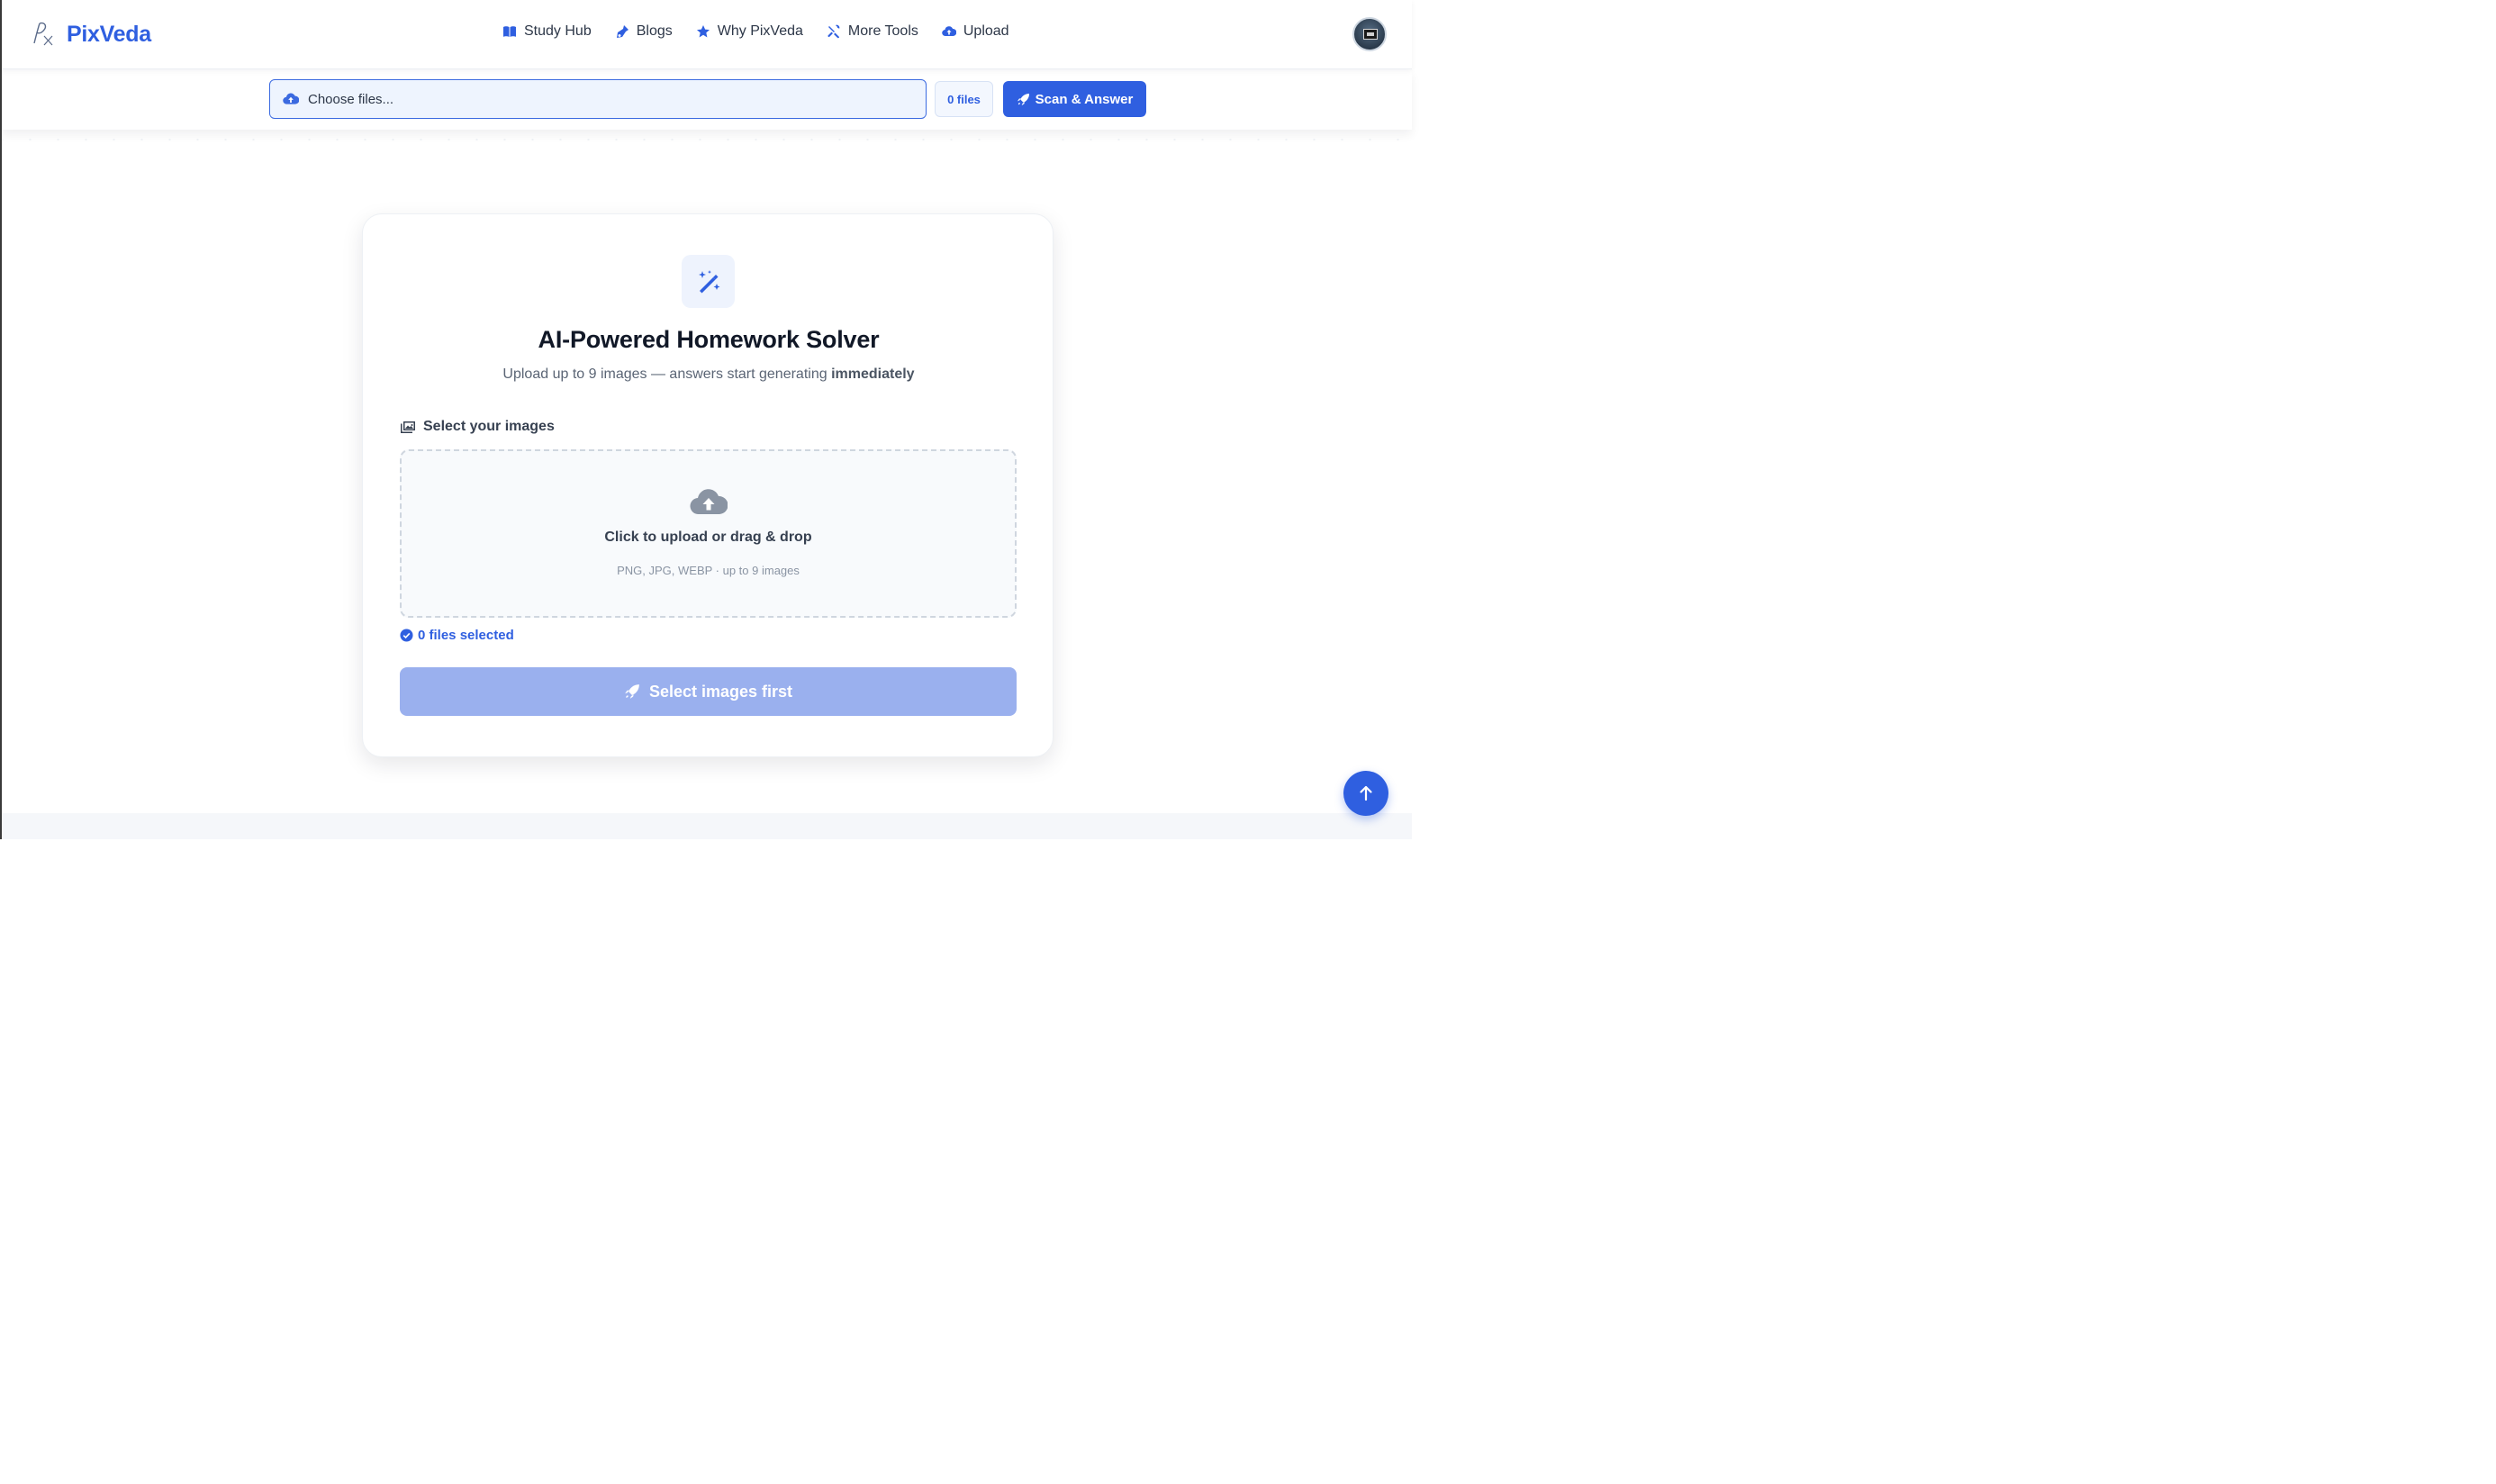 The image size is (2496, 1484). What do you see at coordinates (466, 635) in the screenshot?
I see `files-selected-text: 0 files selected` at bounding box center [466, 635].